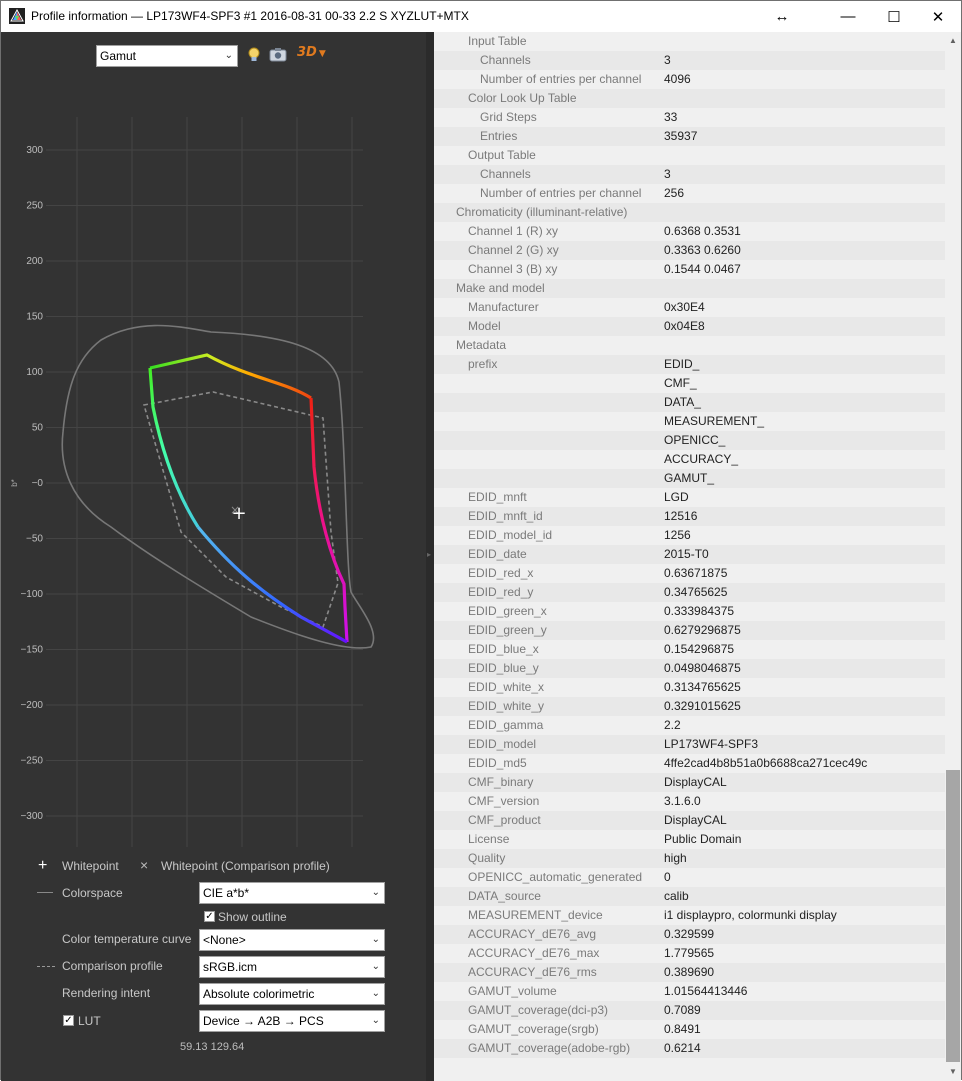  I want to click on info-value: MEASUREMENT_, so click(714, 421).